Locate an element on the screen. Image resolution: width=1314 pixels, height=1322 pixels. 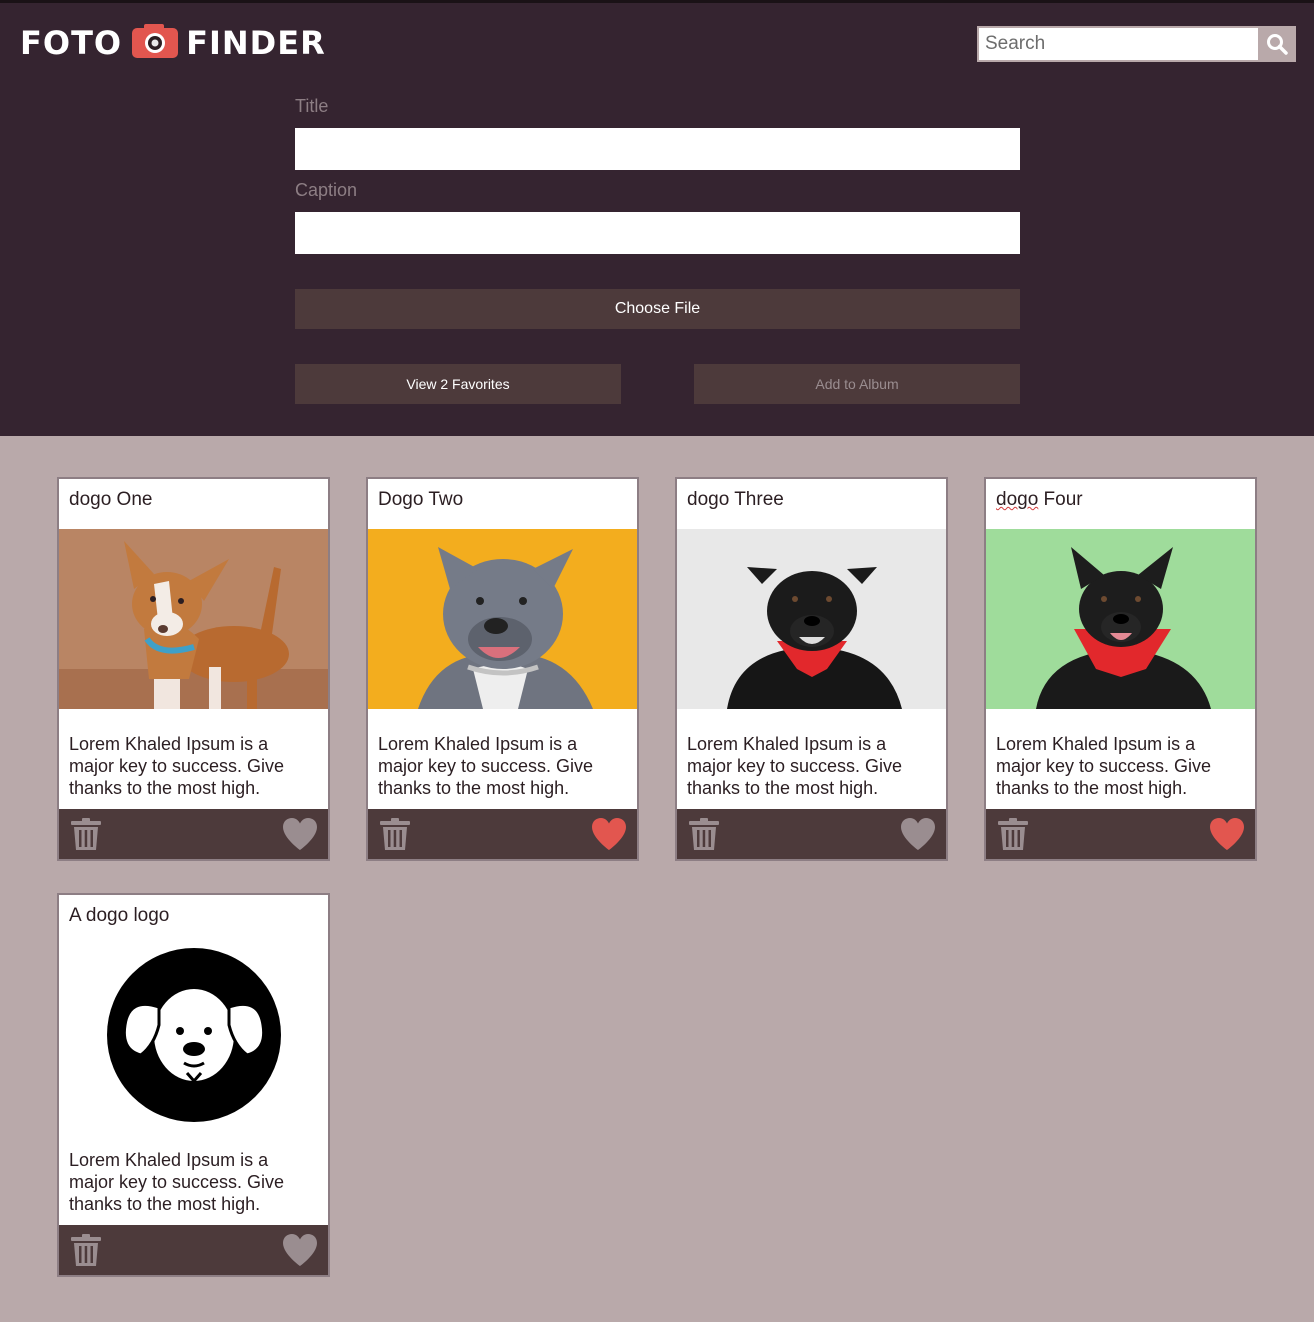
search-button is located at coordinates (1277, 44).